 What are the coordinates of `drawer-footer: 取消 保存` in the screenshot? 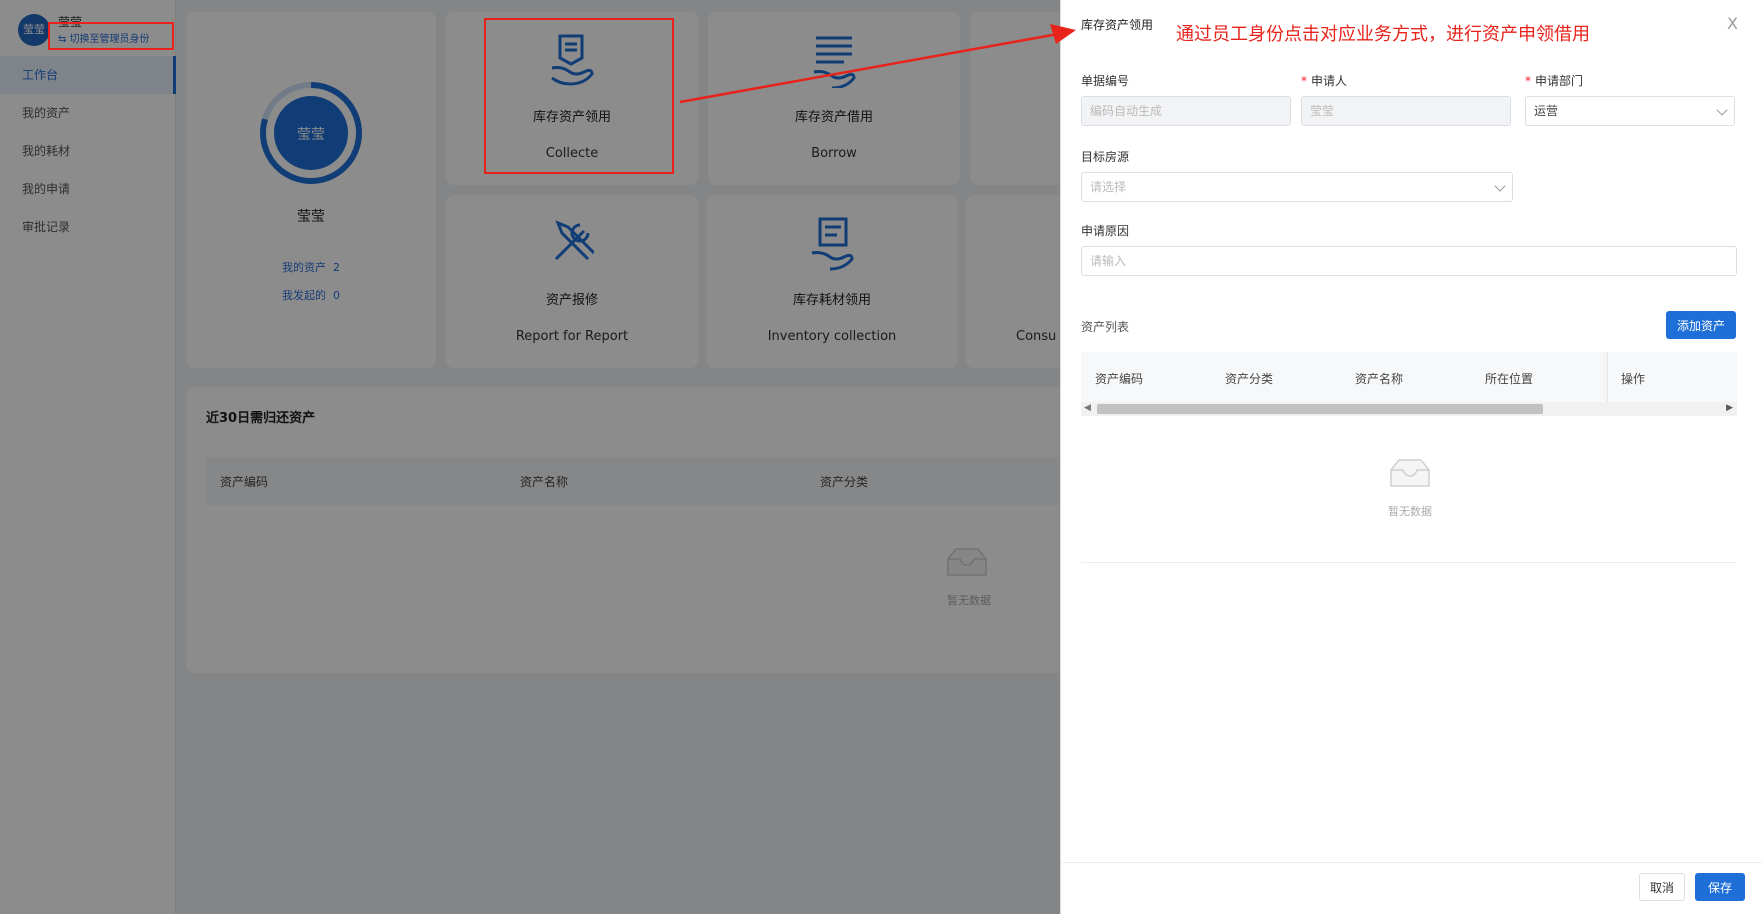 It's located at (1411, 888).